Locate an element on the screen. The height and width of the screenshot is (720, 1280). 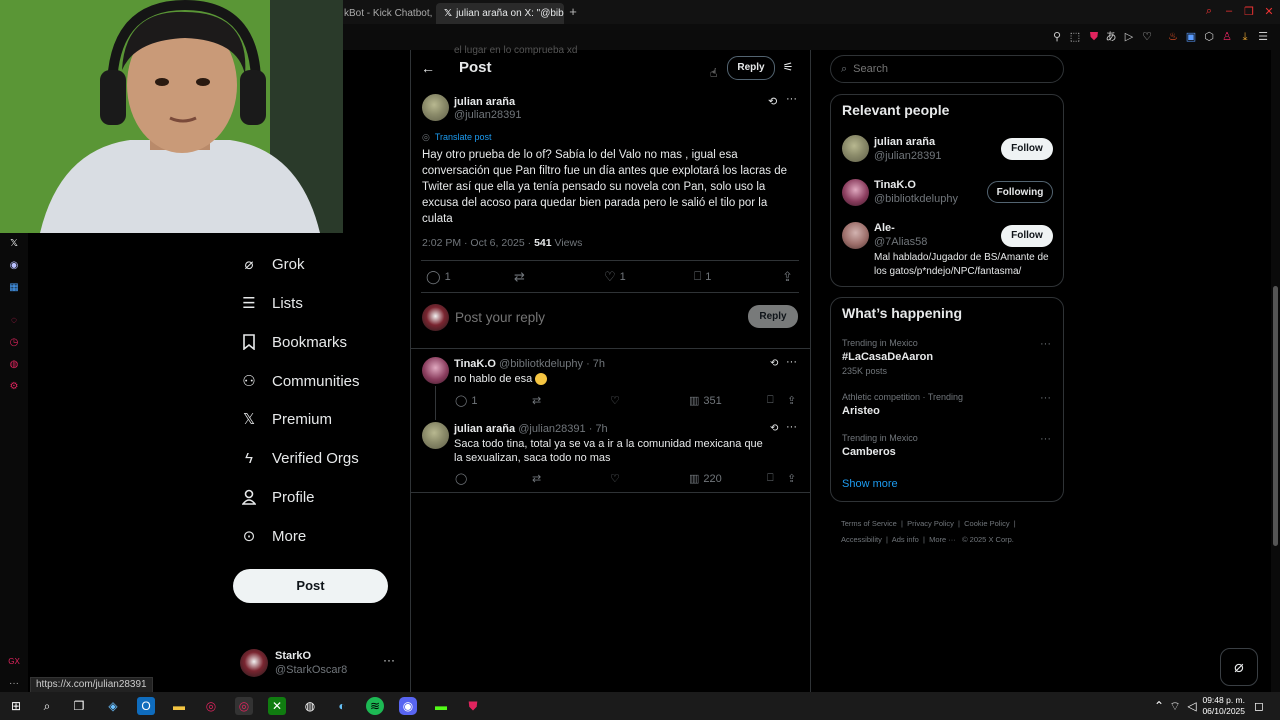
browser-tab-kick: kBot - Kick Chatbot, A is located at coordinates (384, 13).